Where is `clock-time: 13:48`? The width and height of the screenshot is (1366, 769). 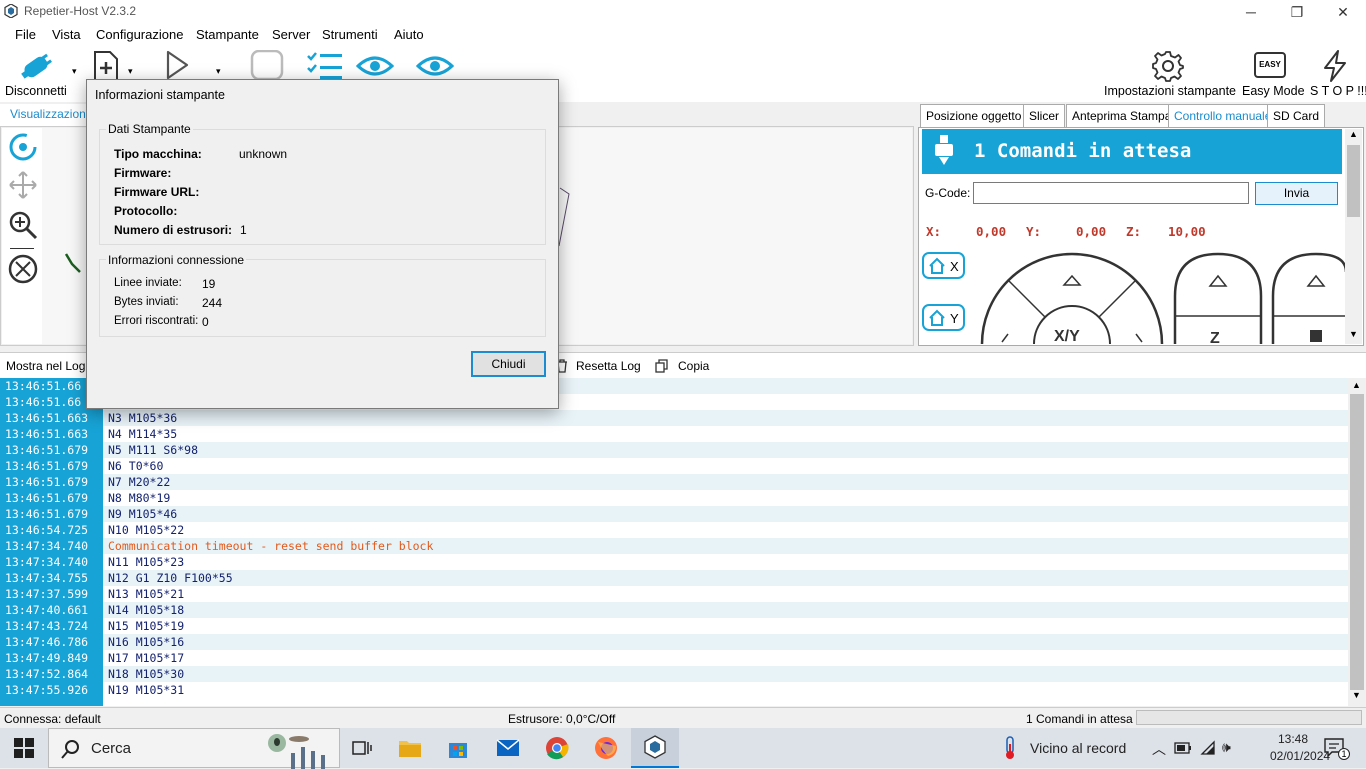
clock-time: 13:48 is located at coordinates (1293, 739).